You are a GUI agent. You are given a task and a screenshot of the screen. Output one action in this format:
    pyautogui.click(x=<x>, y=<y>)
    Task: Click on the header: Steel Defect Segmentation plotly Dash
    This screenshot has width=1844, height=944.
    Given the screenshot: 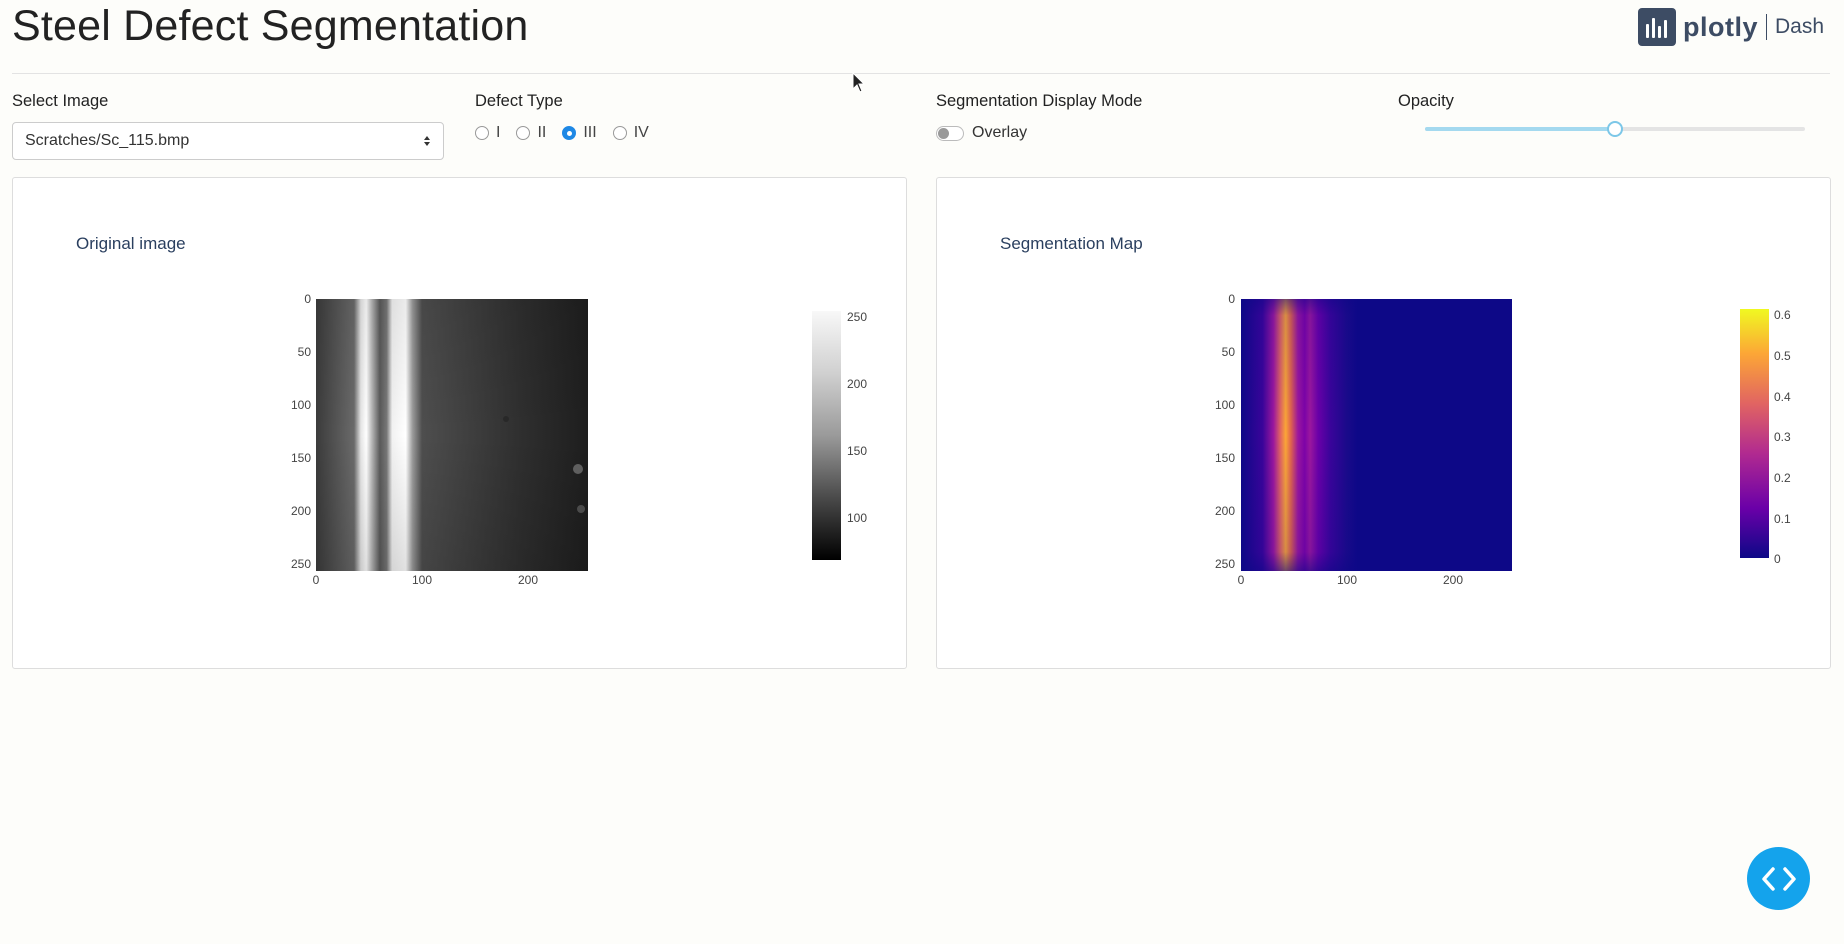 What is the action you would take?
    pyautogui.click(x=921, y=37)
    